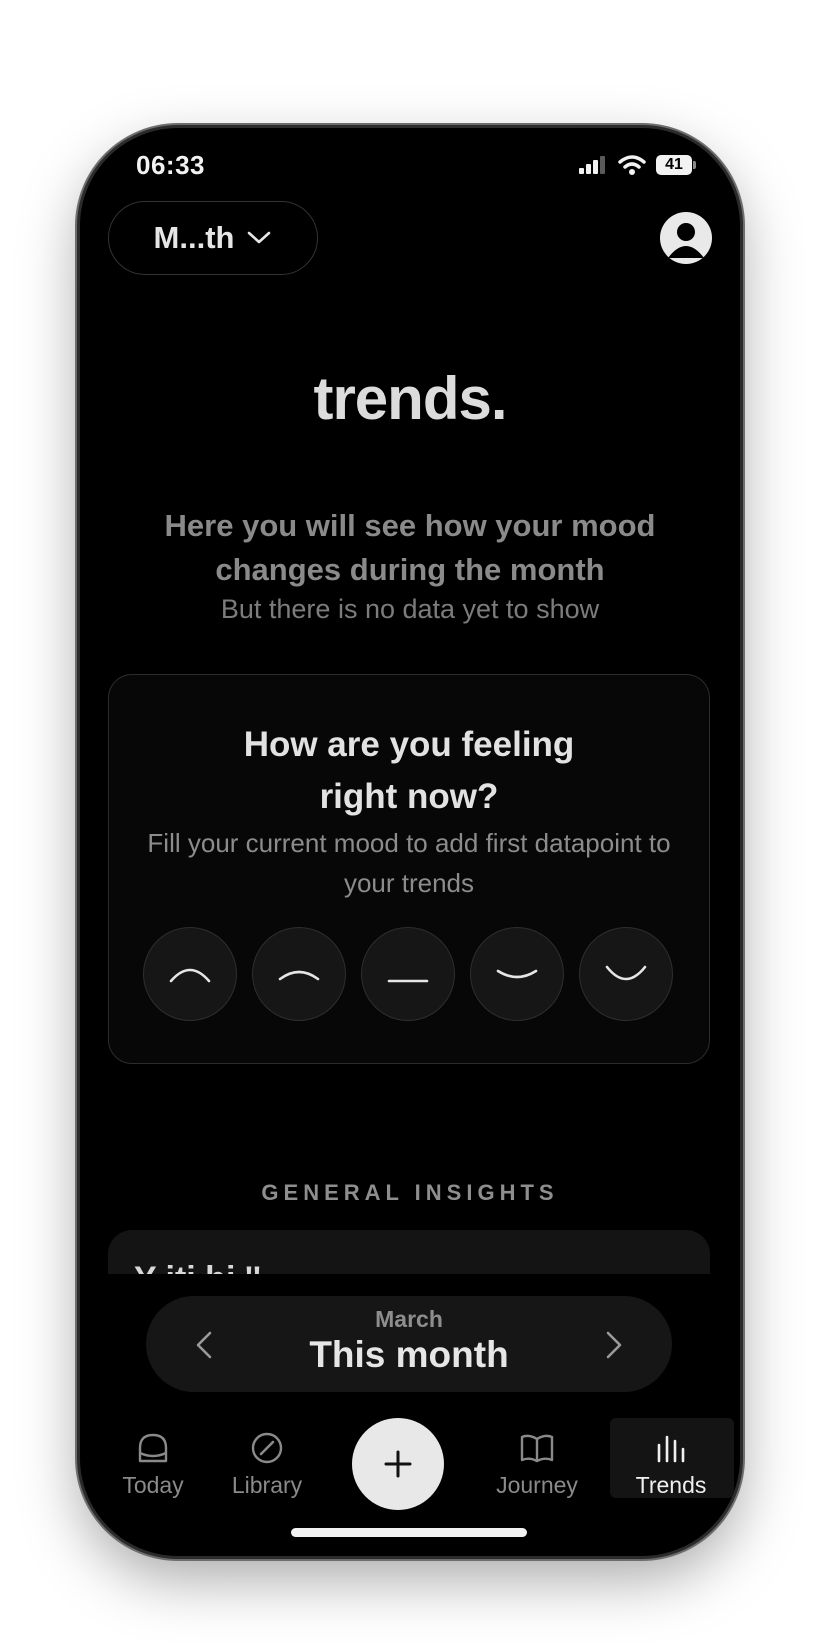 The image size is (820, 1652). What do you see at coordinates (592, 165) in the screenshot?
I see `signal-icon` at bounding box center [592, 165].